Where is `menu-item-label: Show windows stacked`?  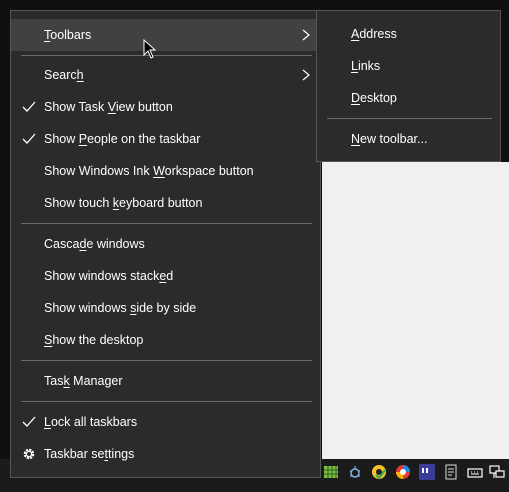 menu-item-label: Show windows stacked is located at coordinates (109, 276).